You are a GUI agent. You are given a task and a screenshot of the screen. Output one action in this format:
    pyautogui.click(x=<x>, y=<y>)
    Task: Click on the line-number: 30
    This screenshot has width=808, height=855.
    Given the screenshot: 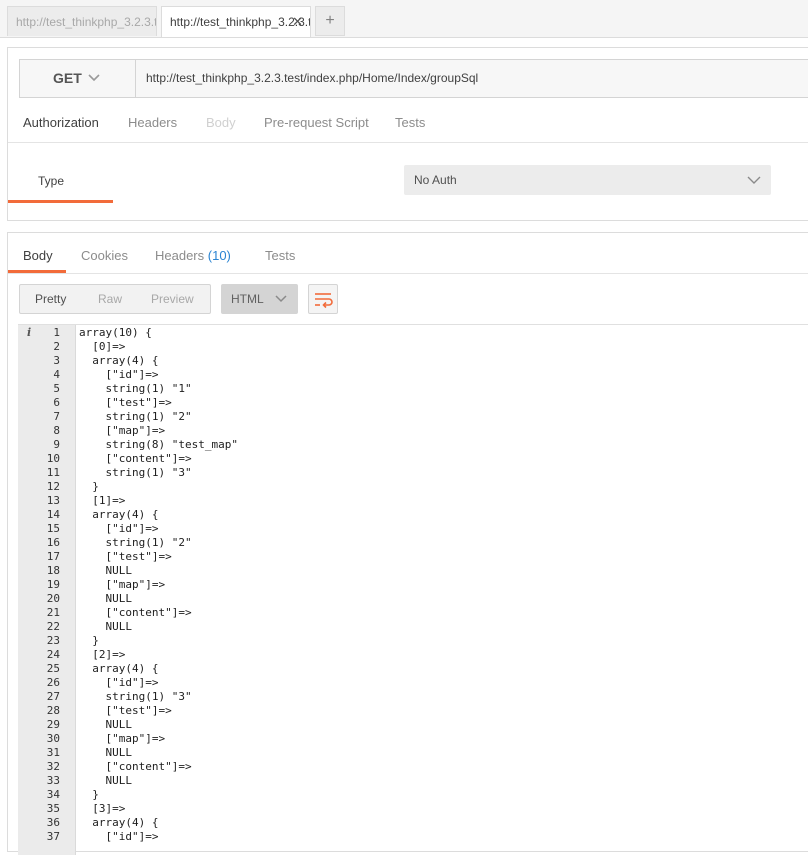 What is the action you would take?
    pyautogui.click(x=53, y=738)
    